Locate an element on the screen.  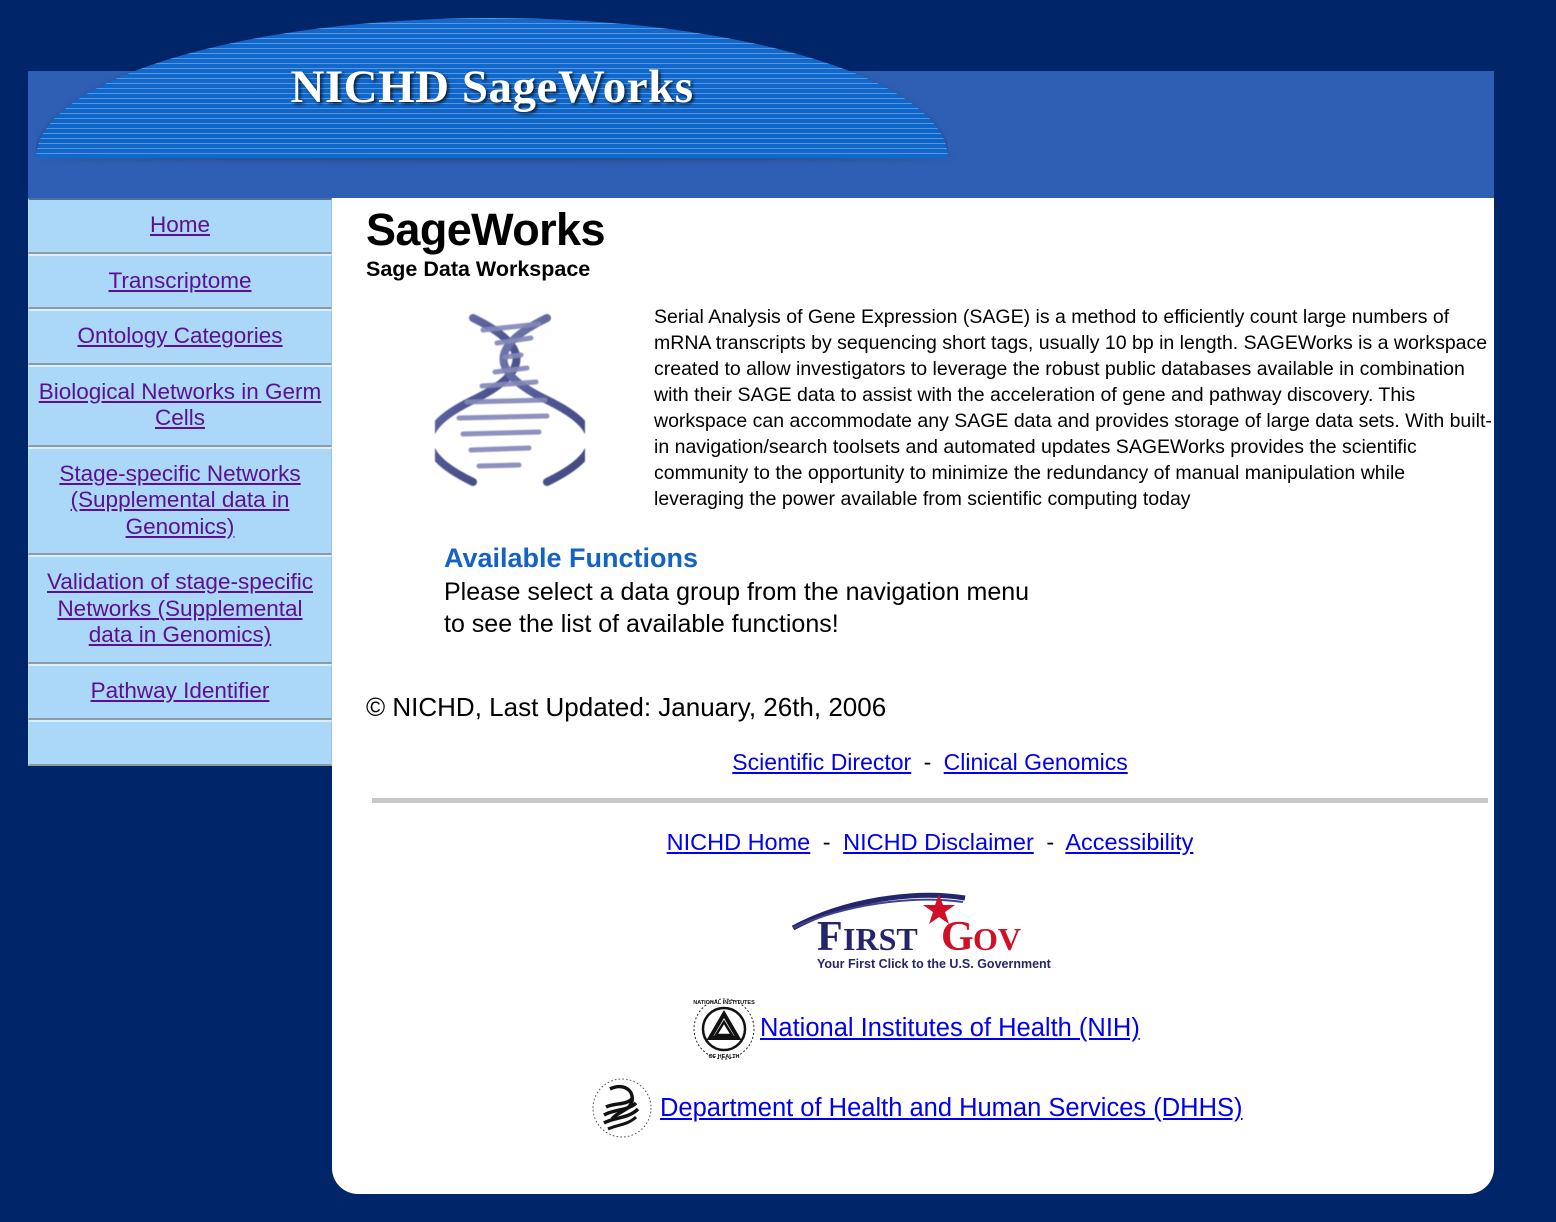
sidebar-item-transcriptome: Transcriptome is located at coordinates (180, 281).